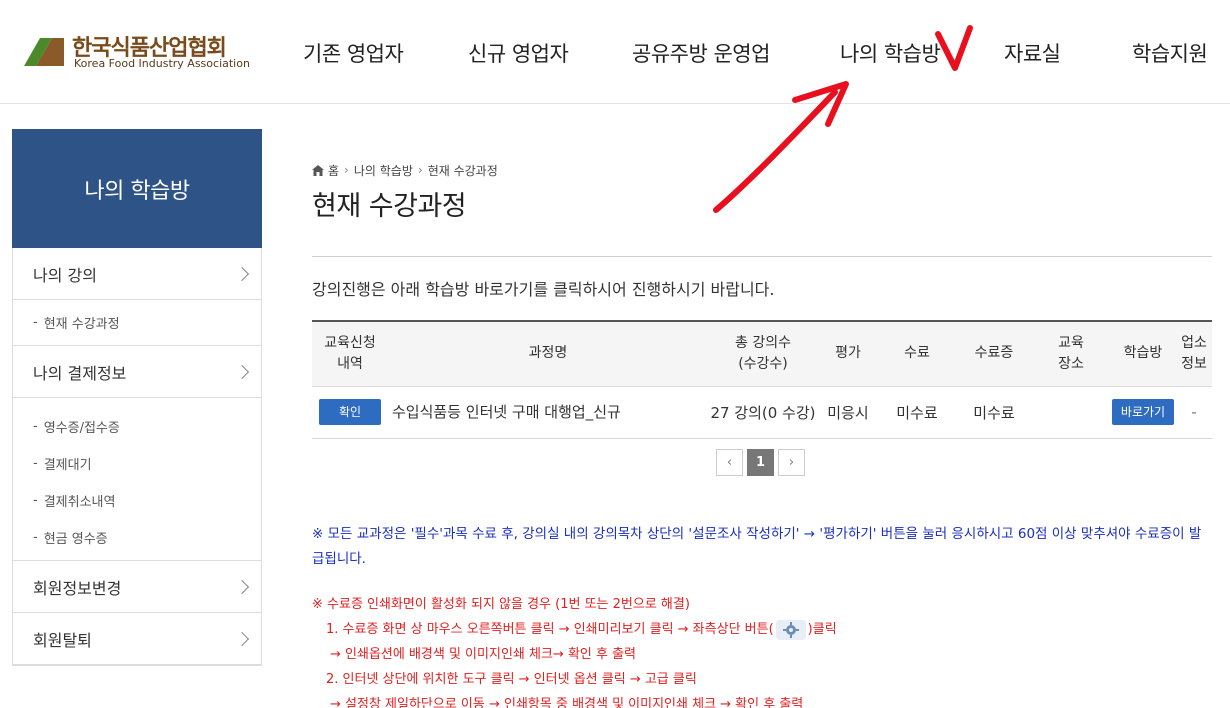 This screenshot has height=708, width=1230. I want to click on sidebar-title: 나의 학습방, so click(137, 188).